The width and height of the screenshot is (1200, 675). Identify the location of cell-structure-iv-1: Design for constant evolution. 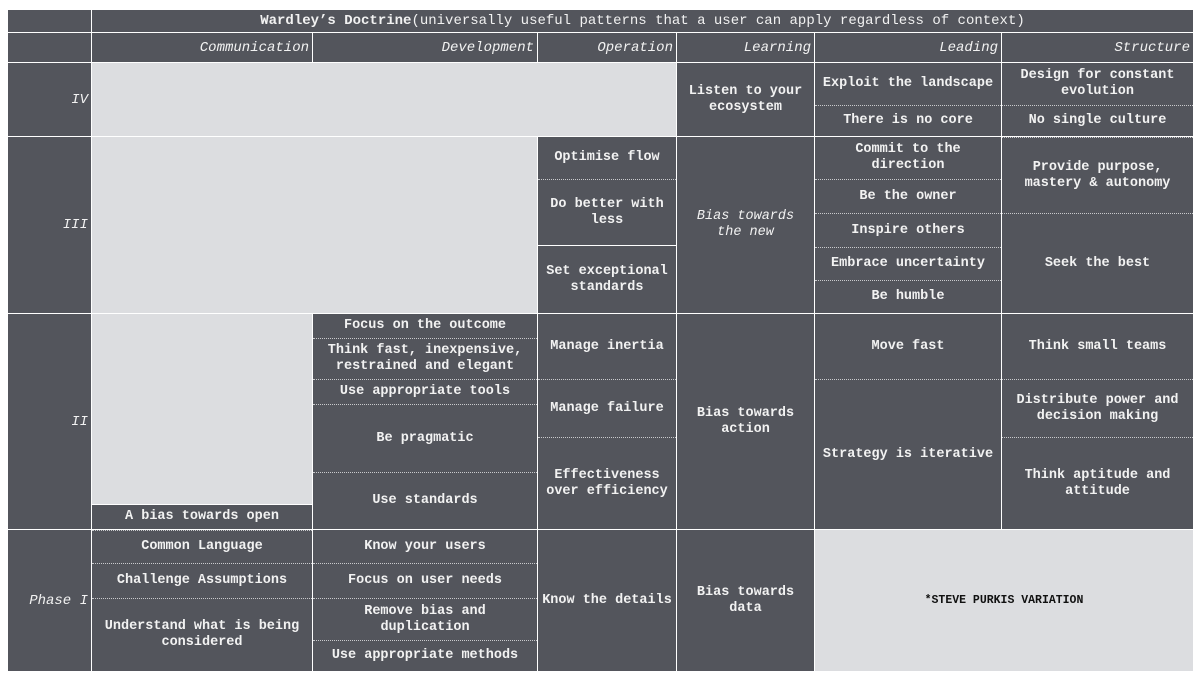
(1097, 84).